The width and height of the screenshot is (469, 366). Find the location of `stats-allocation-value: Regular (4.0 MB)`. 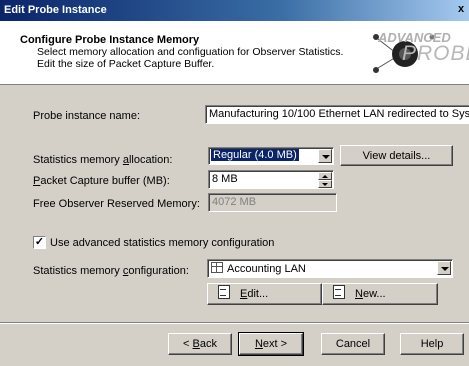

stats-allocation-value: Regular (4.0 MB) is located at coordinates (255, 155).